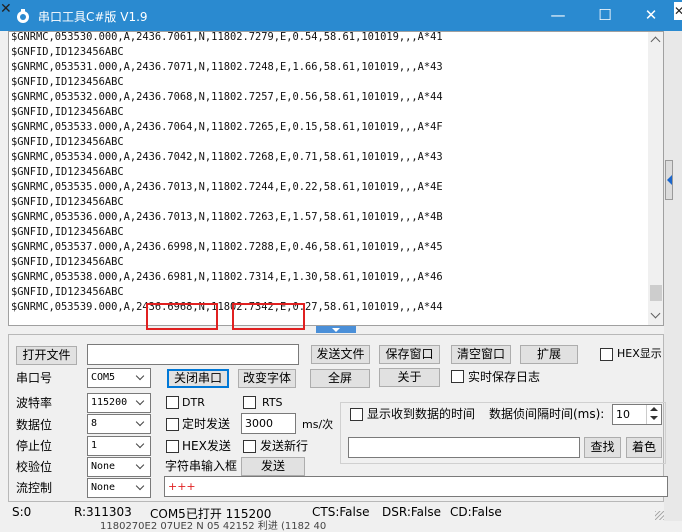 This screenshot has width=682, height=532. Describe the element at coordinates (356, 414) in the screenshot. I see `show-time-checkbox` at that location.